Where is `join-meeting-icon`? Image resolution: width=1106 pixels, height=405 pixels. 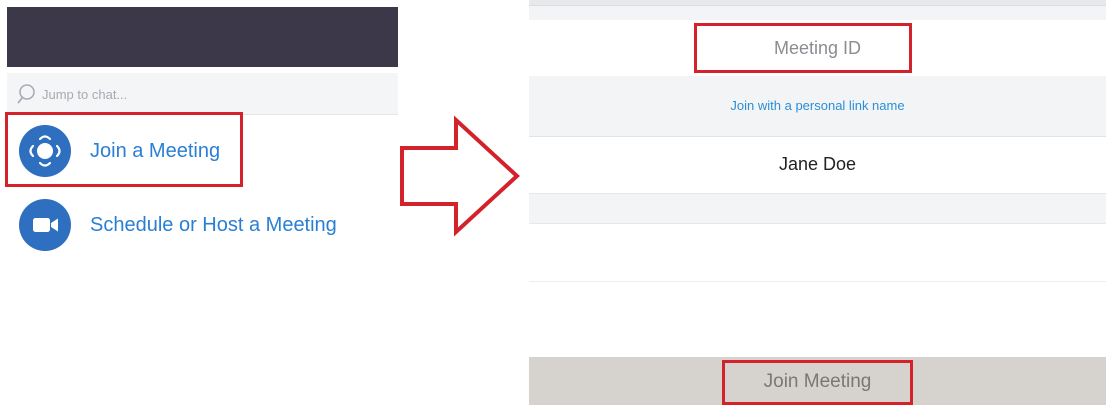
join-meeting-icon is located at coordinates (45, 151).